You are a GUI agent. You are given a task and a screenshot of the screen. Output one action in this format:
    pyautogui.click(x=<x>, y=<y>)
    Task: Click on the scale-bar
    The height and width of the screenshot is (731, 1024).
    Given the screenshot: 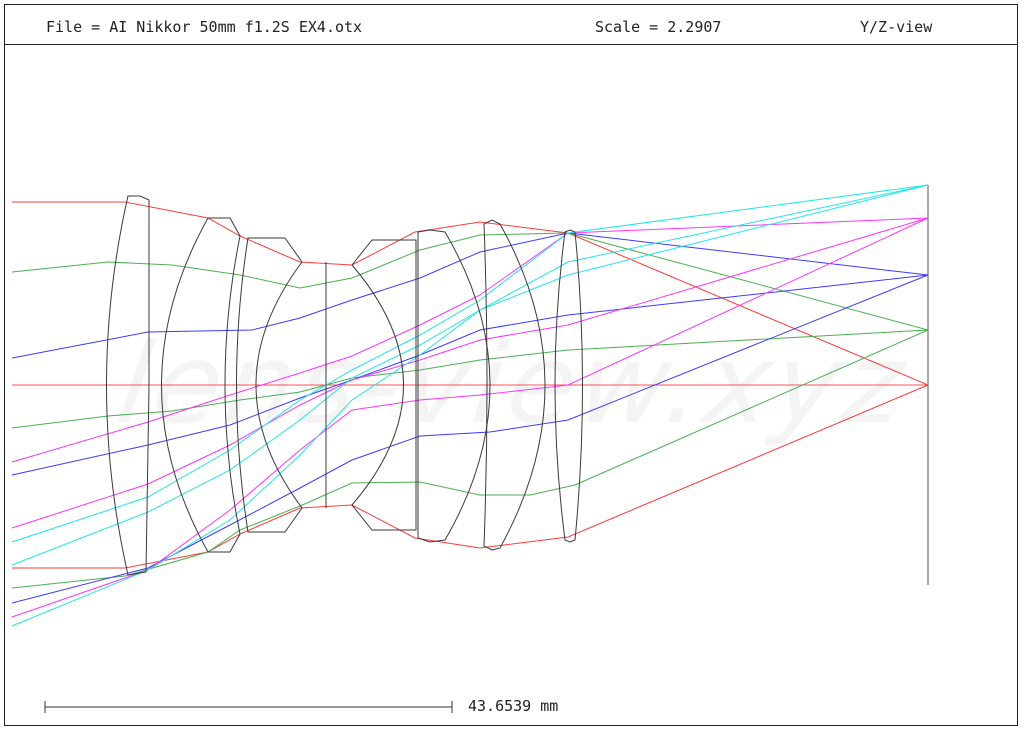 What is the action you would take?
    pyautogui.click(x=248, y=707)
    